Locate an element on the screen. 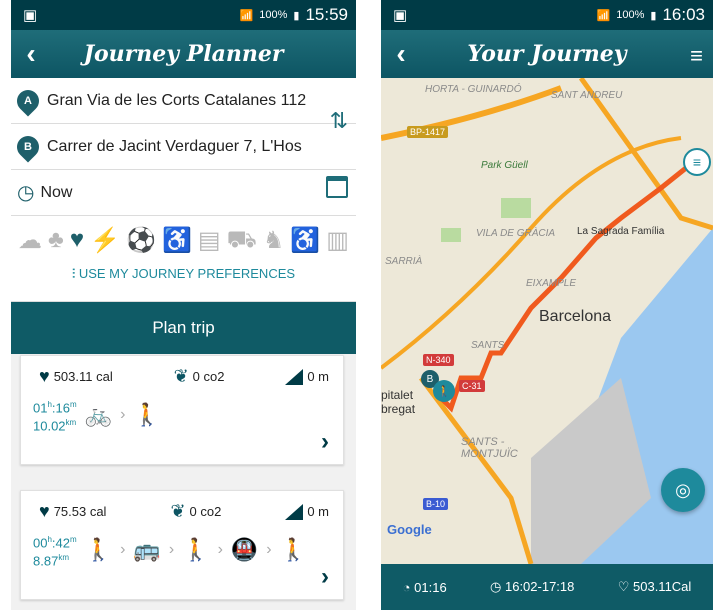 This screenshot has width=713, height=610. bus-icon: ▤ is located at coordinates (209, 241).